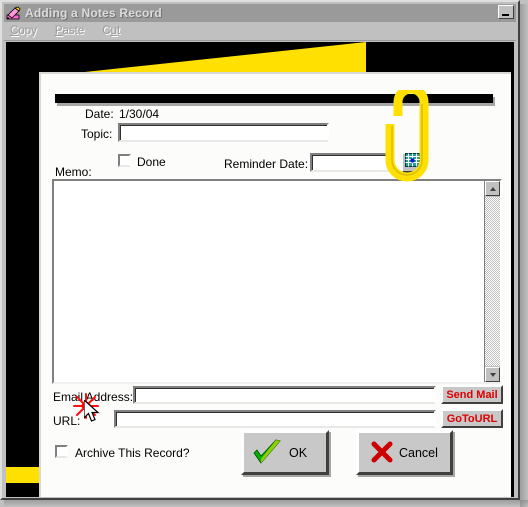 The width and height of the screenshot is (528, 507). I want to click on menu-item-copy: Copy, so click(23, 31).